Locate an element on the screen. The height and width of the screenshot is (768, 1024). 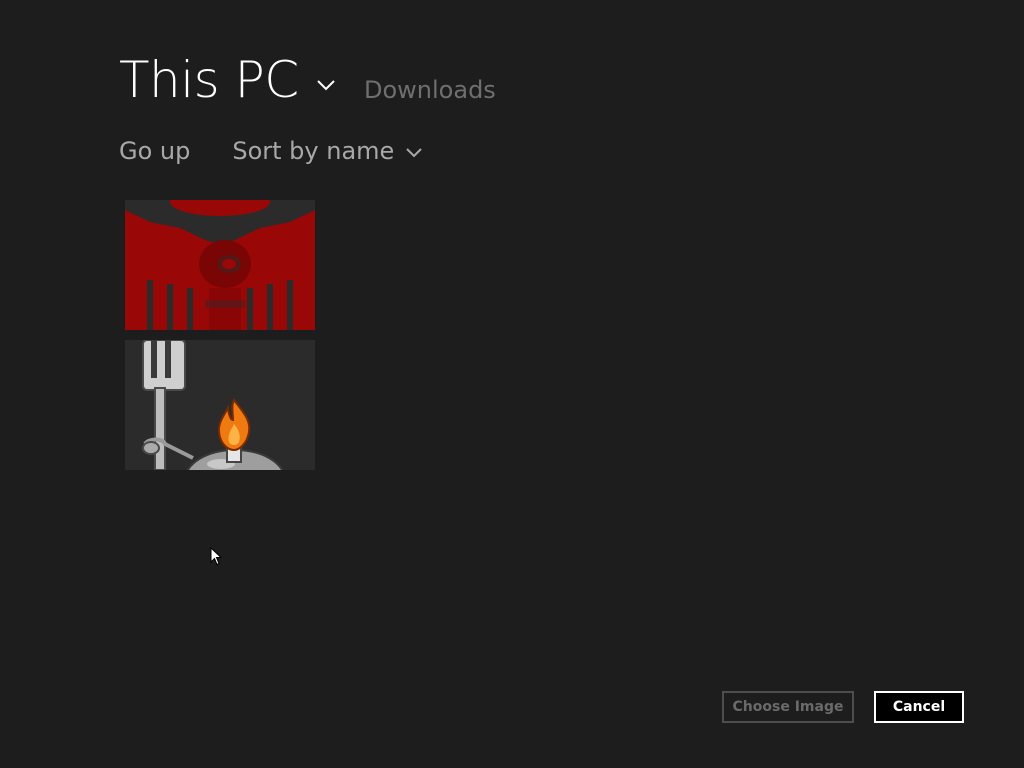
red-emblem-thumbnail is located at coordinates (220, 265).